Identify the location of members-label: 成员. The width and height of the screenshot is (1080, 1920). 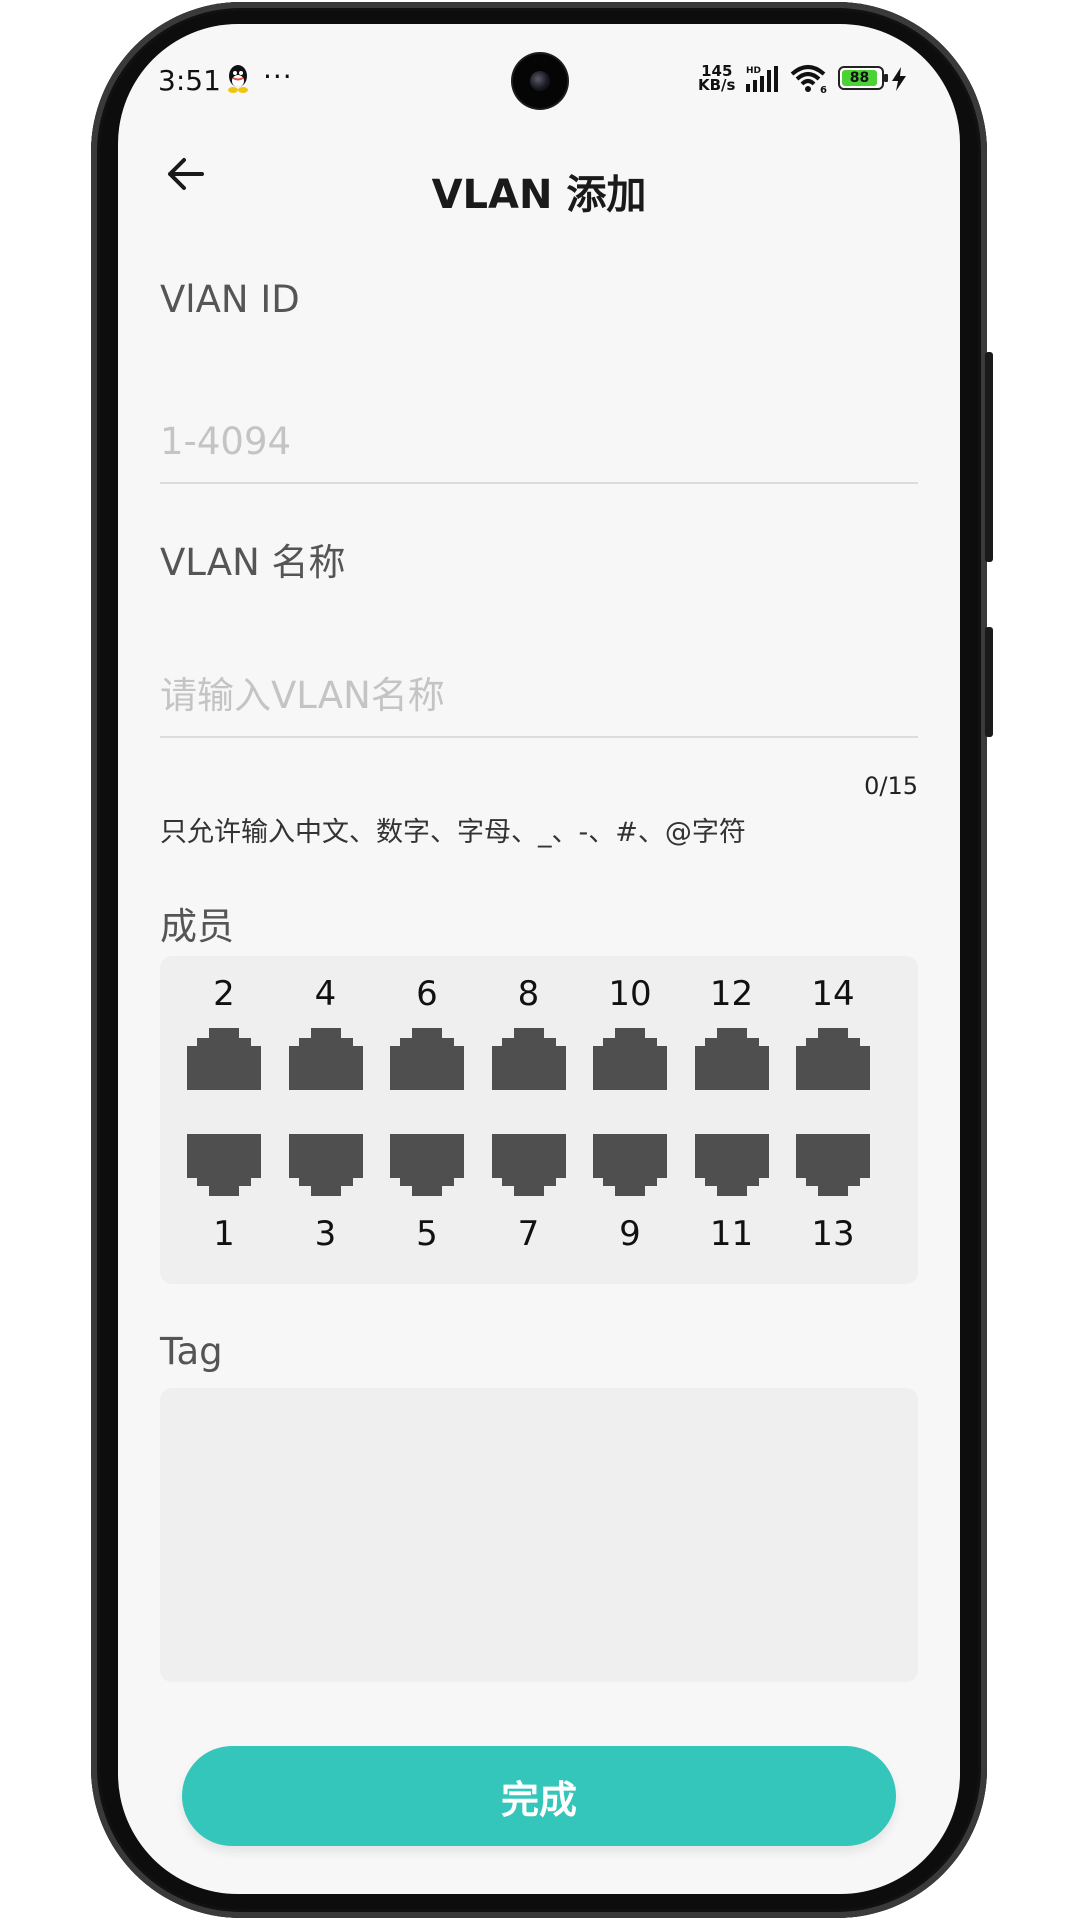
(197, 926).